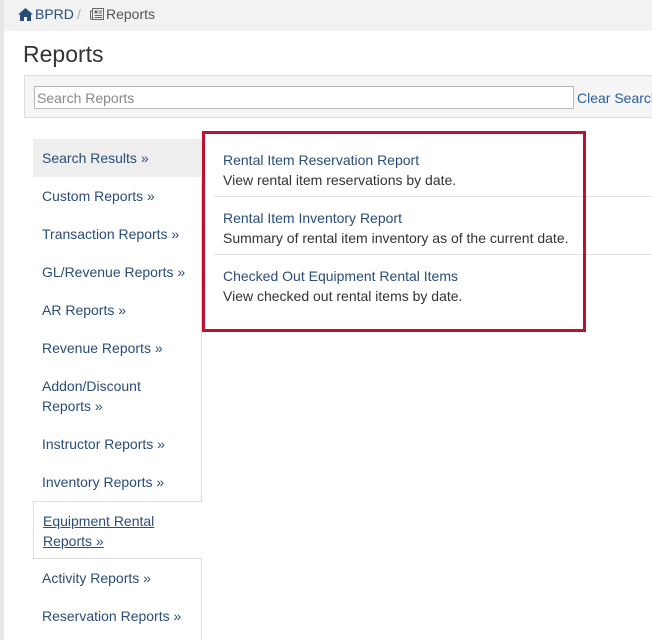 The width and height of the screenshot is (652, 640). I want to click on left-rail, so click(2, 320).